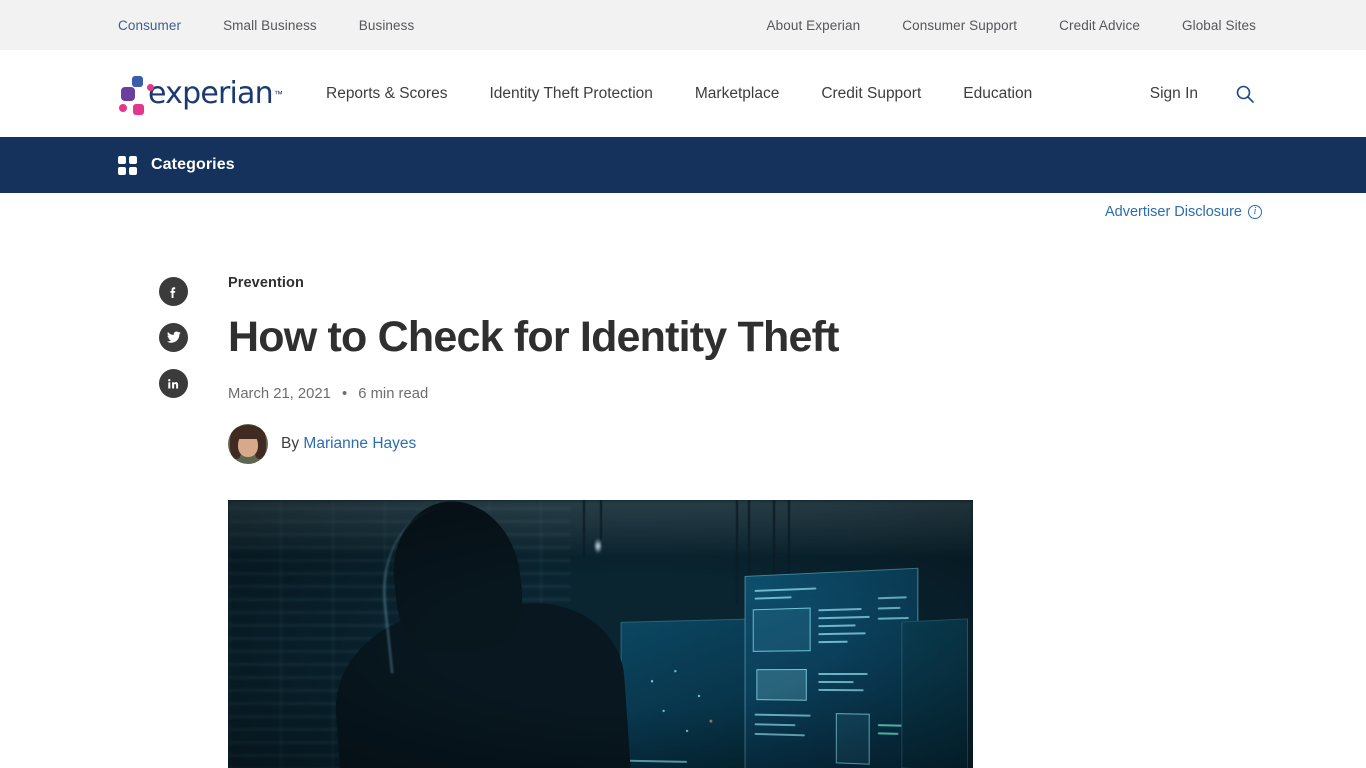 This screenshot has height=768, width=1366. I want to click on nav-link-credit-support: Credit Support, so click(871, 94).